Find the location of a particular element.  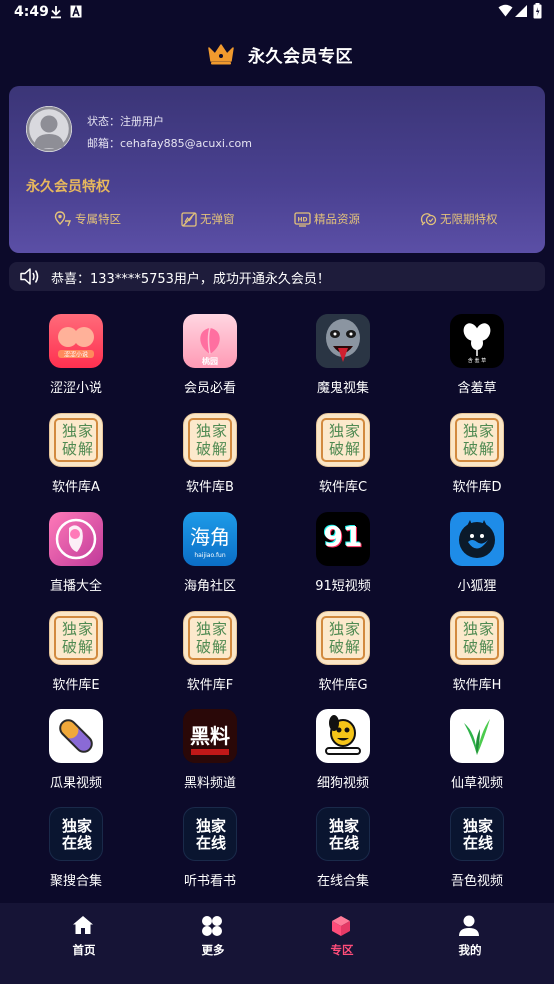

app-item: 独家 破解 软件库G is located at coordinates (343, 657).